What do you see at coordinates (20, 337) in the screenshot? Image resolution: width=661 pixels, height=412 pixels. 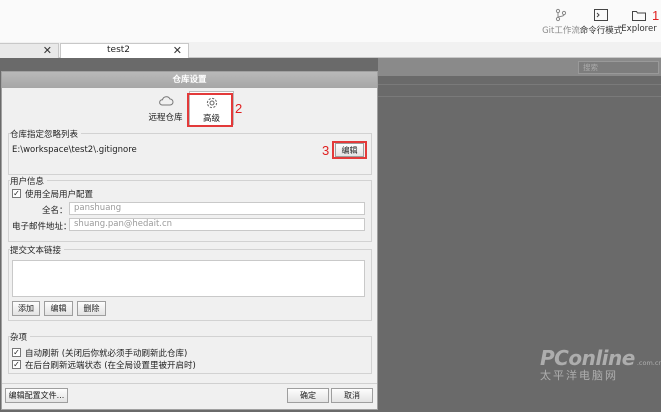 I see `section-title: 杂项` at bounding box center [20, 337].